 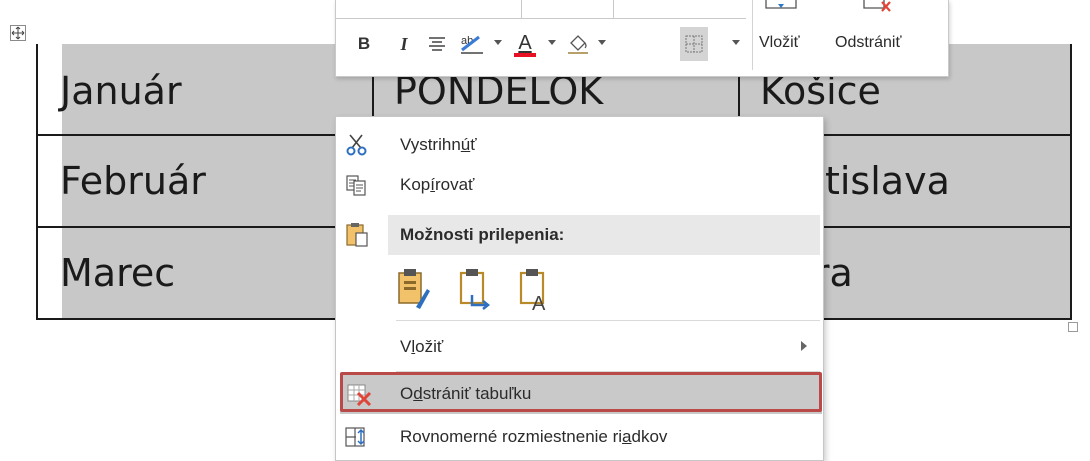 What do you see at coordinates (133, 181) in the screenshot?
I see `cell-text: Február` at bounding box center [133, 181].